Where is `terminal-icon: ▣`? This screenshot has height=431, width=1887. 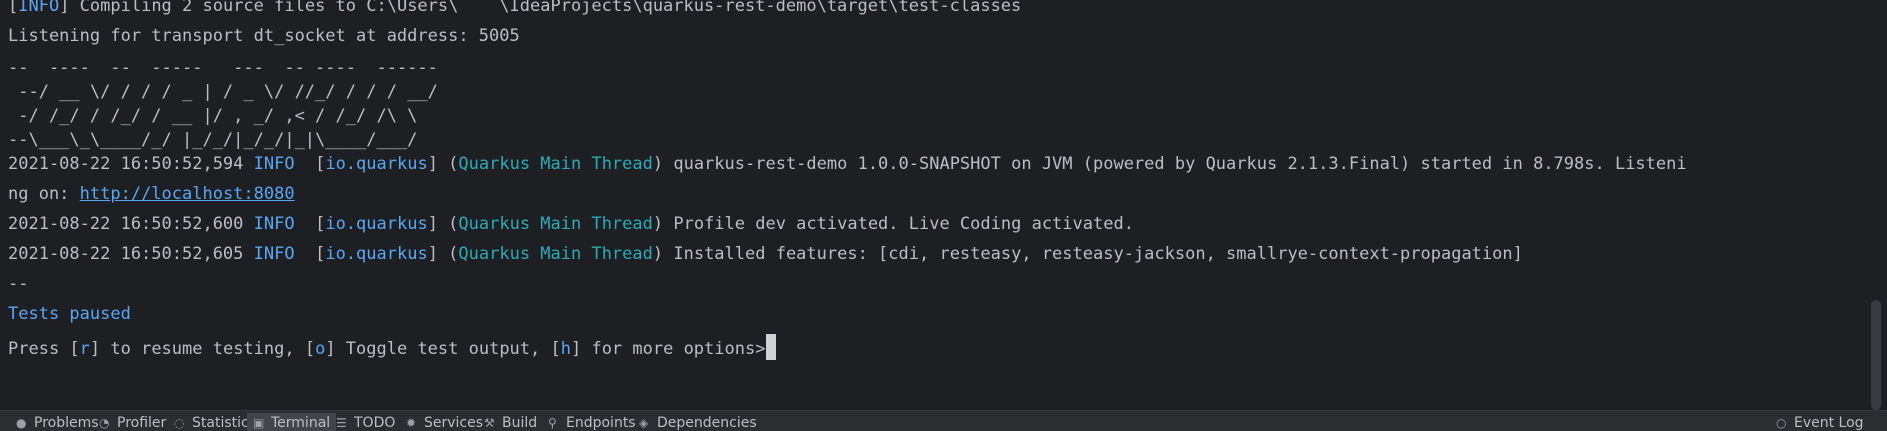
terminal-icon: ▣ is located at coordinates (259, 423).